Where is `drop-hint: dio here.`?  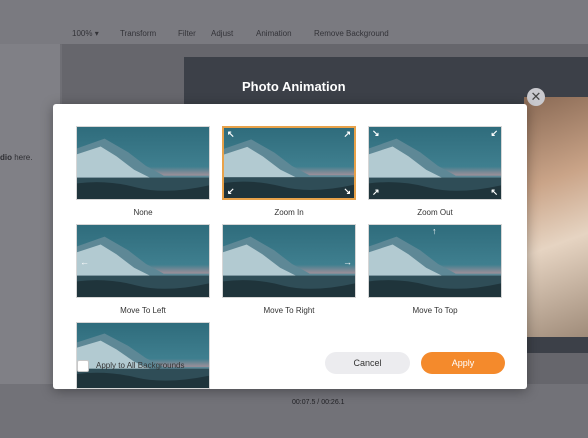
drop-hint: dio here. is located at coordinates (16, 157).